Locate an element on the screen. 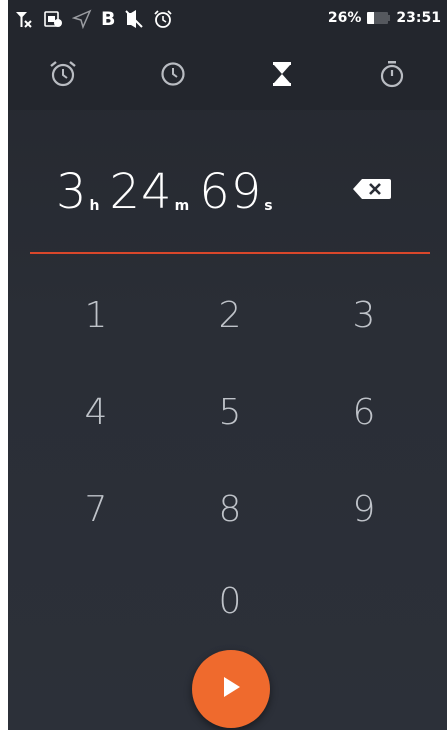 The width and height of the screenshot is (447, 745). mute-icon is located at coordinates (134, 19).